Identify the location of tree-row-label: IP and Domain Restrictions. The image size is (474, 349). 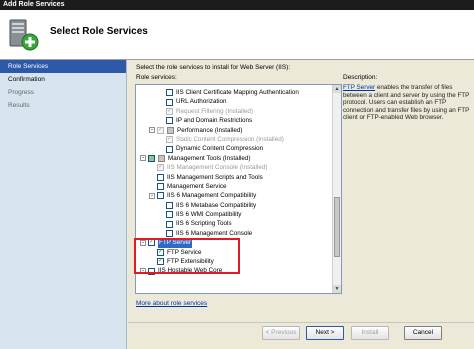
(214, 121).